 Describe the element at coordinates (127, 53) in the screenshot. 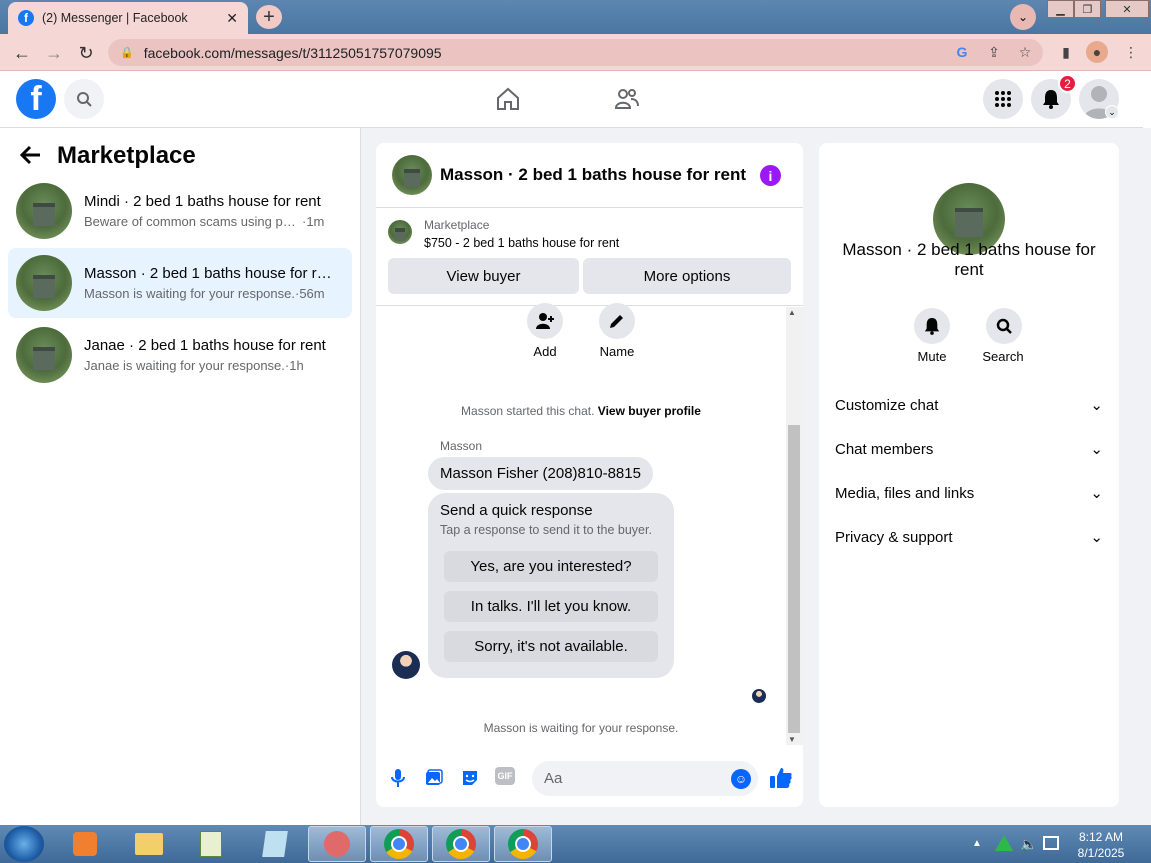

I see `lock-icon: 🔒` at that location.